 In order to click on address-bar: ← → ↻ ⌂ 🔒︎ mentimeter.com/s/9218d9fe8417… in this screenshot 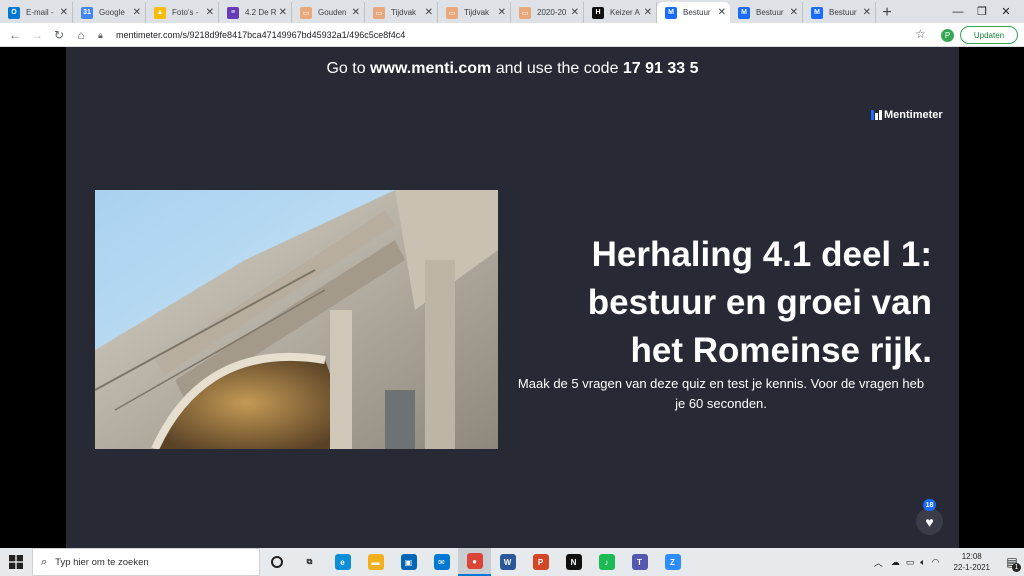, I will do `click(512, 35)`.